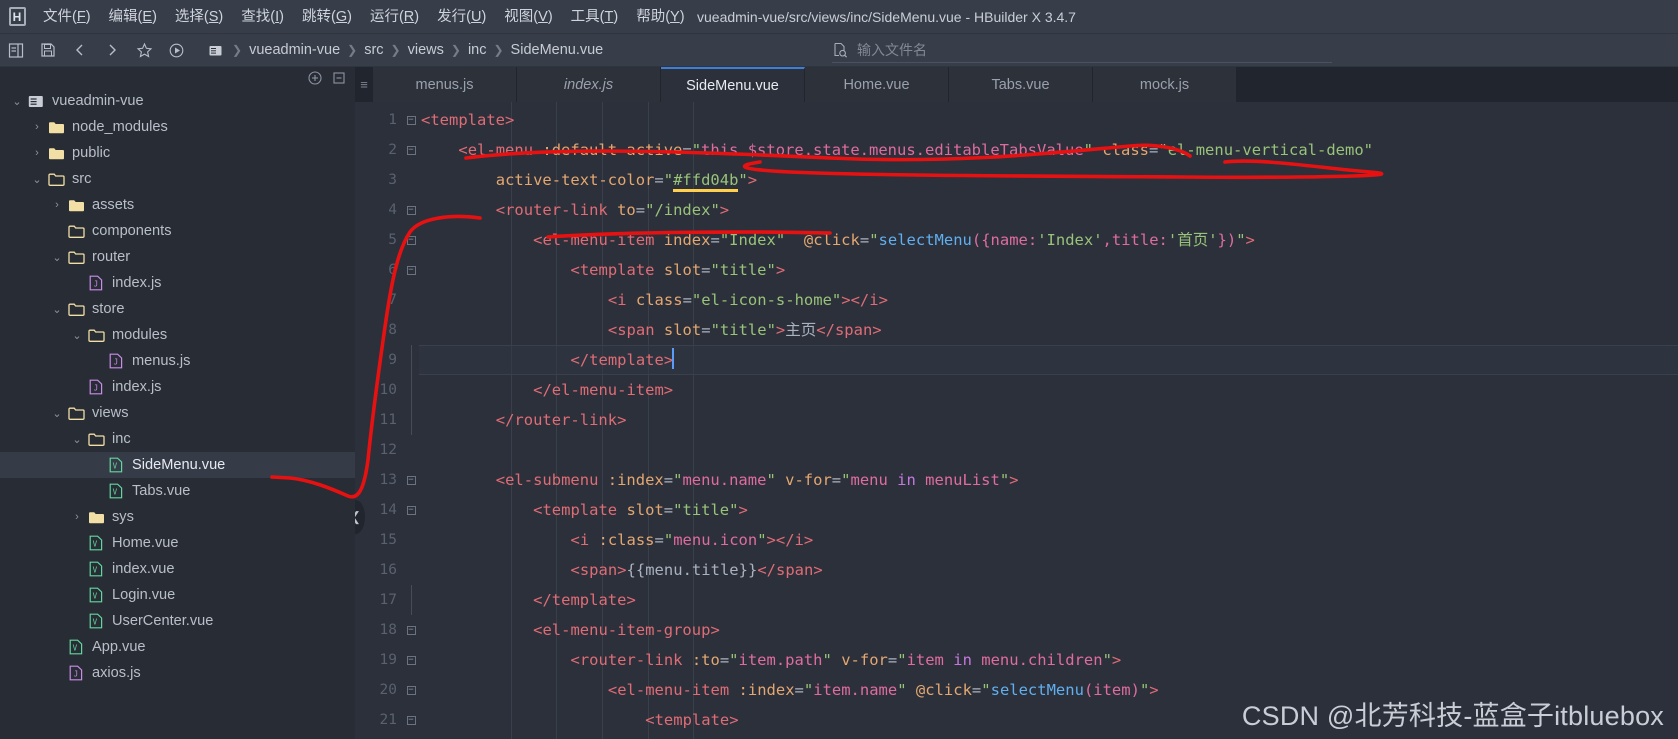 The width and height of the screenshot is (1678, 739). Describe the element at coordinates (177, 153) in the screenshot. I see `tree-item-public: › public` at that location.